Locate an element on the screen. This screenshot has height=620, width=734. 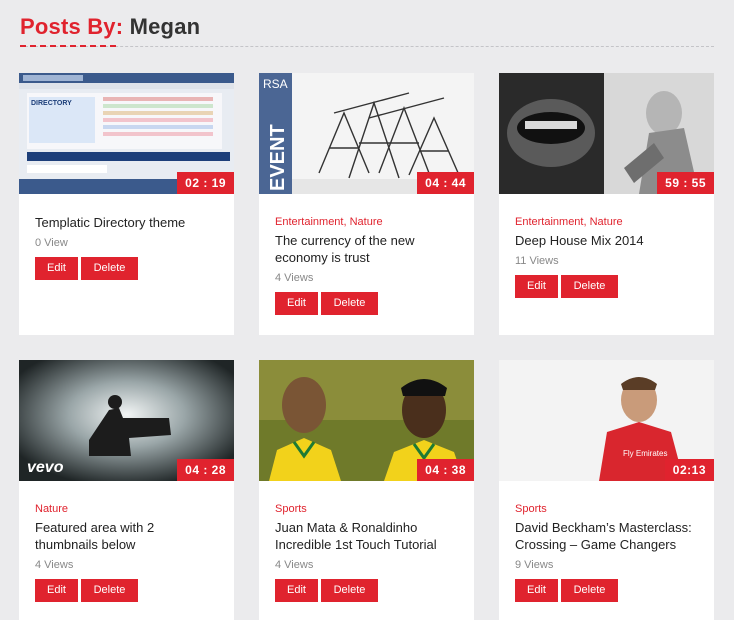
thumb-jersey-text: Fly Emirates is located at coordinates (645, 453).